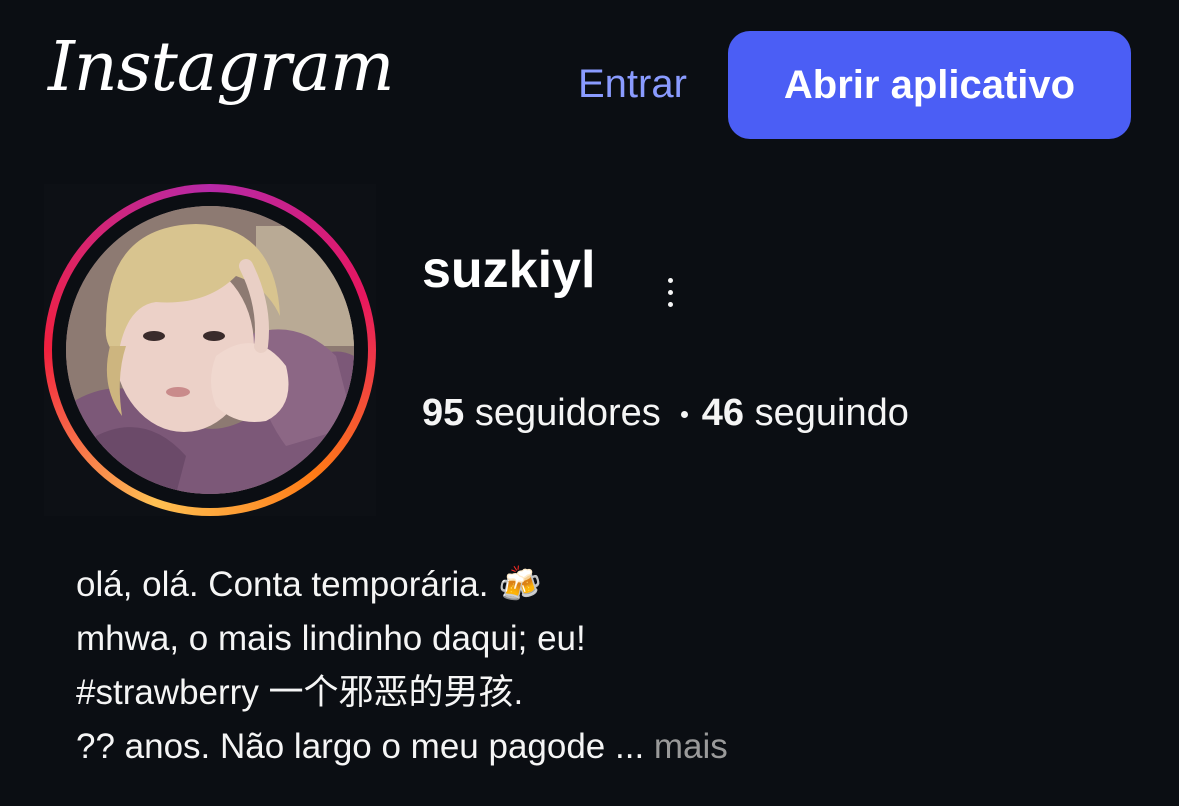 The height and width of the screenshot is (806, 1179). What do you see at coordinates (670, 292) in the screenshot?
I see `more-options-icon` at bounding box center [670, 292].